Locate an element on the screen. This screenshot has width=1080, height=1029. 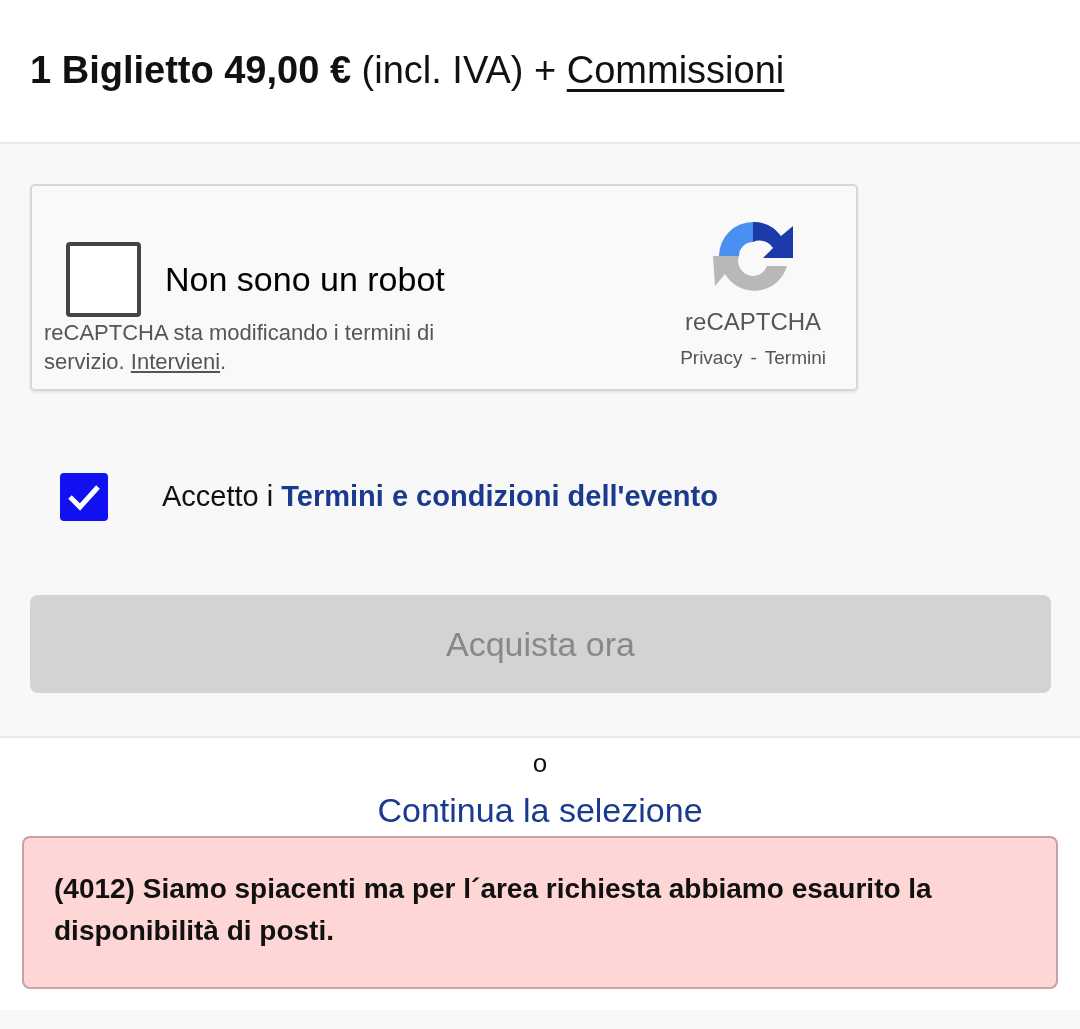
error-toast: (4012) Siamo spiacenti ma per l´area richiesta abbiamo esaurito la disponibilità di posti. is located at coordinates (540, 912).